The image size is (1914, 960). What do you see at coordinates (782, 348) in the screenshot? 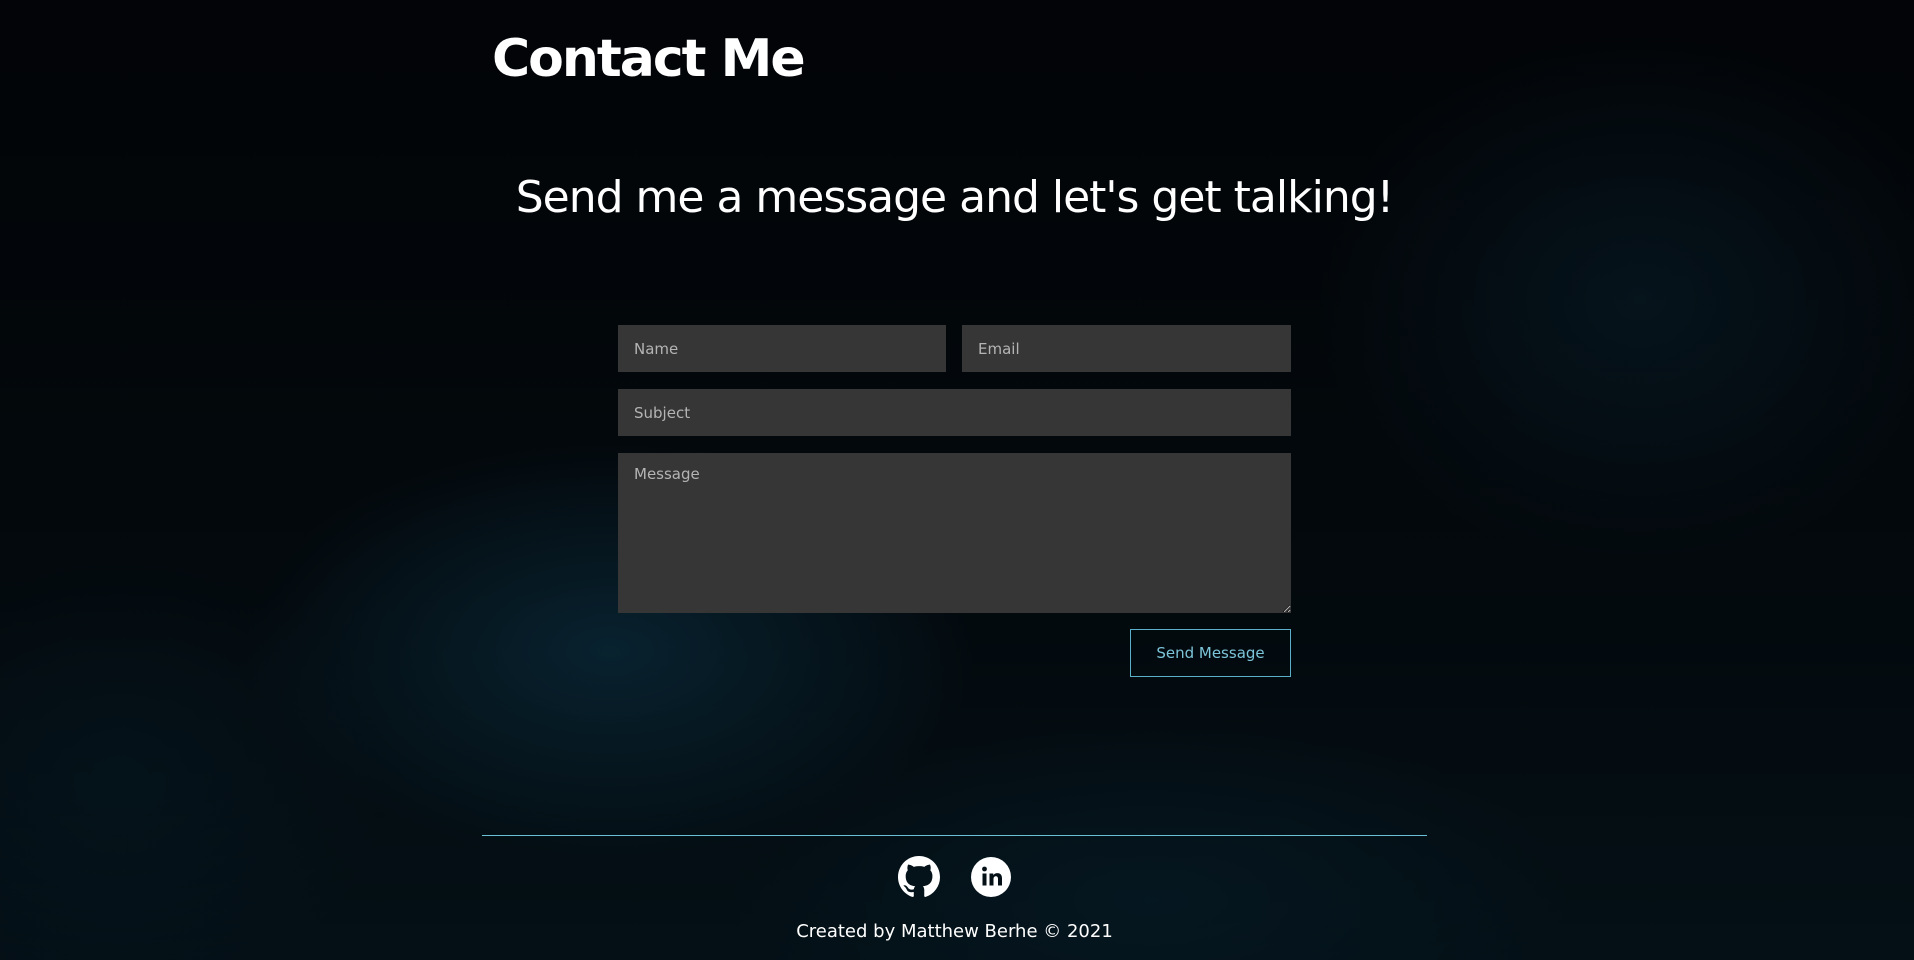
I see `name-field` at bounding box center [782, 348].